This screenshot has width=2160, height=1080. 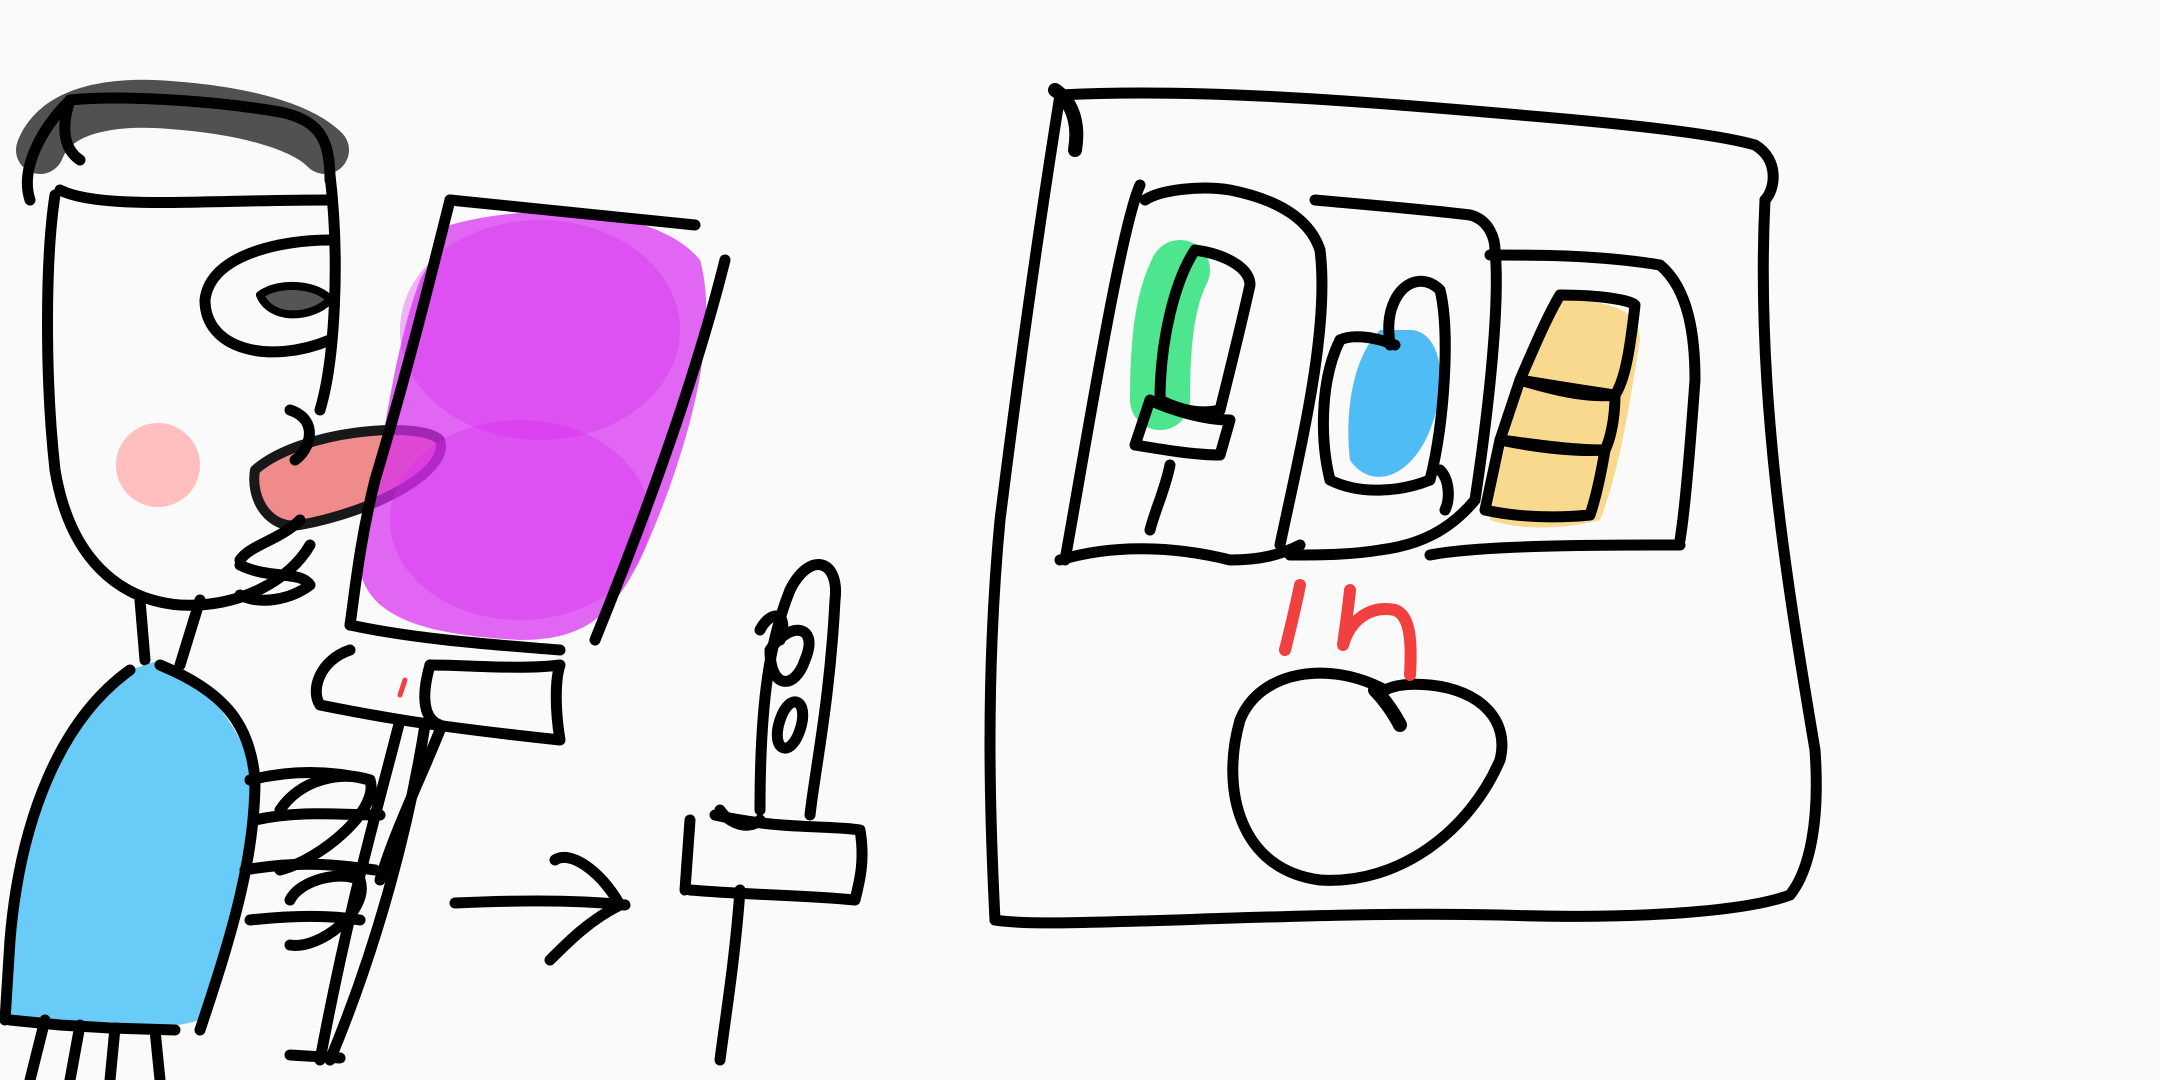 I want to click on apple-icon, so click(x=1367, y=732).